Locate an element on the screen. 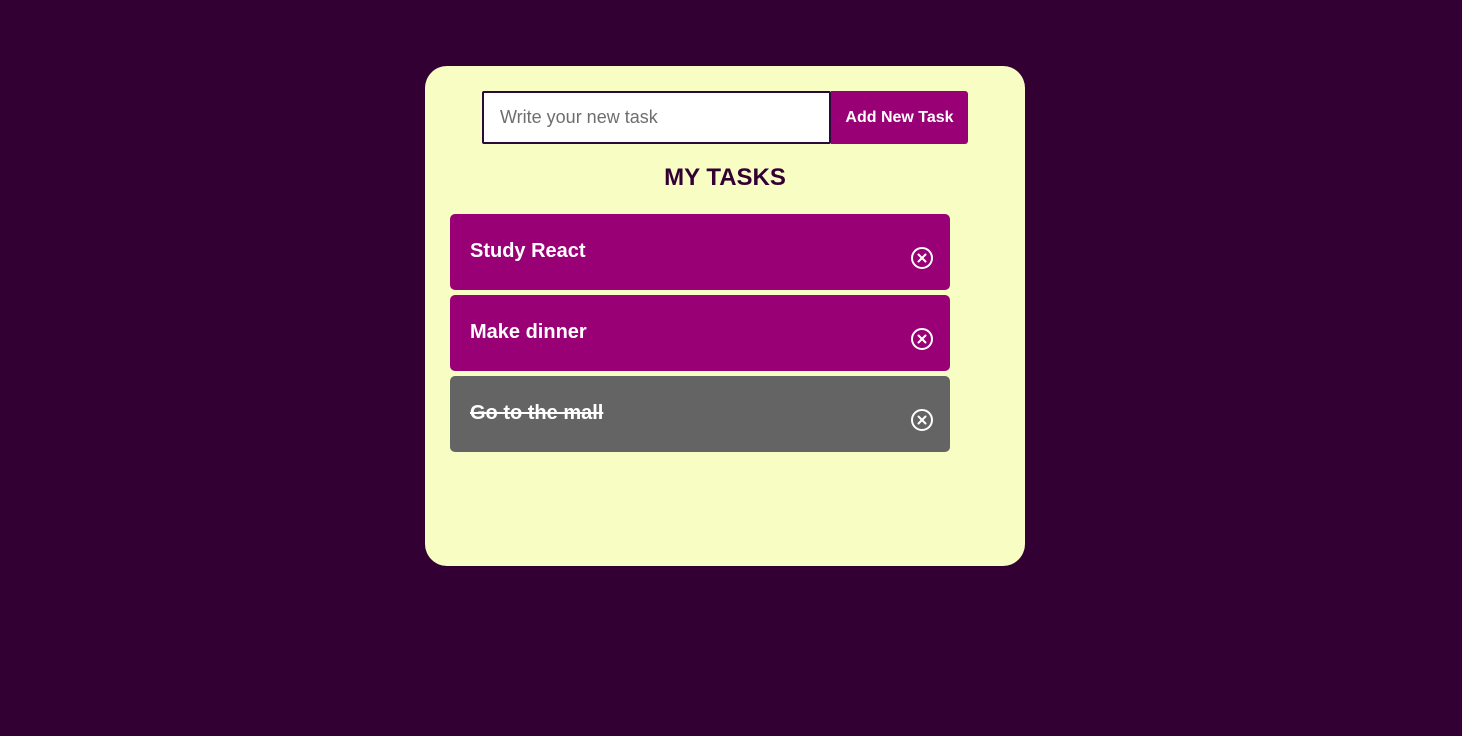 Image resolution: width=1462 pixels, height=736 pixels. task-item-completed: Go to the mall is located at coordinates (700, 414).